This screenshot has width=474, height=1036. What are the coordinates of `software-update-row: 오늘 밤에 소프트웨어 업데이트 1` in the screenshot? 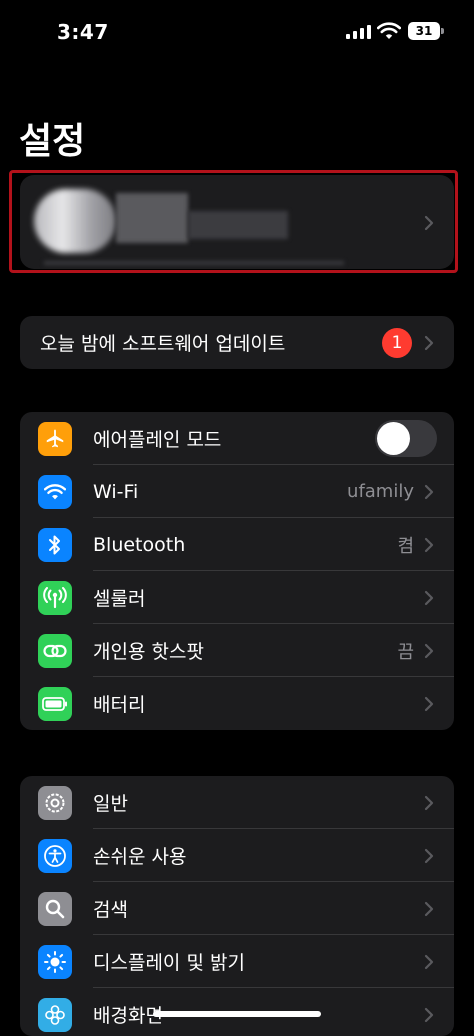 It's located at (237, 342).